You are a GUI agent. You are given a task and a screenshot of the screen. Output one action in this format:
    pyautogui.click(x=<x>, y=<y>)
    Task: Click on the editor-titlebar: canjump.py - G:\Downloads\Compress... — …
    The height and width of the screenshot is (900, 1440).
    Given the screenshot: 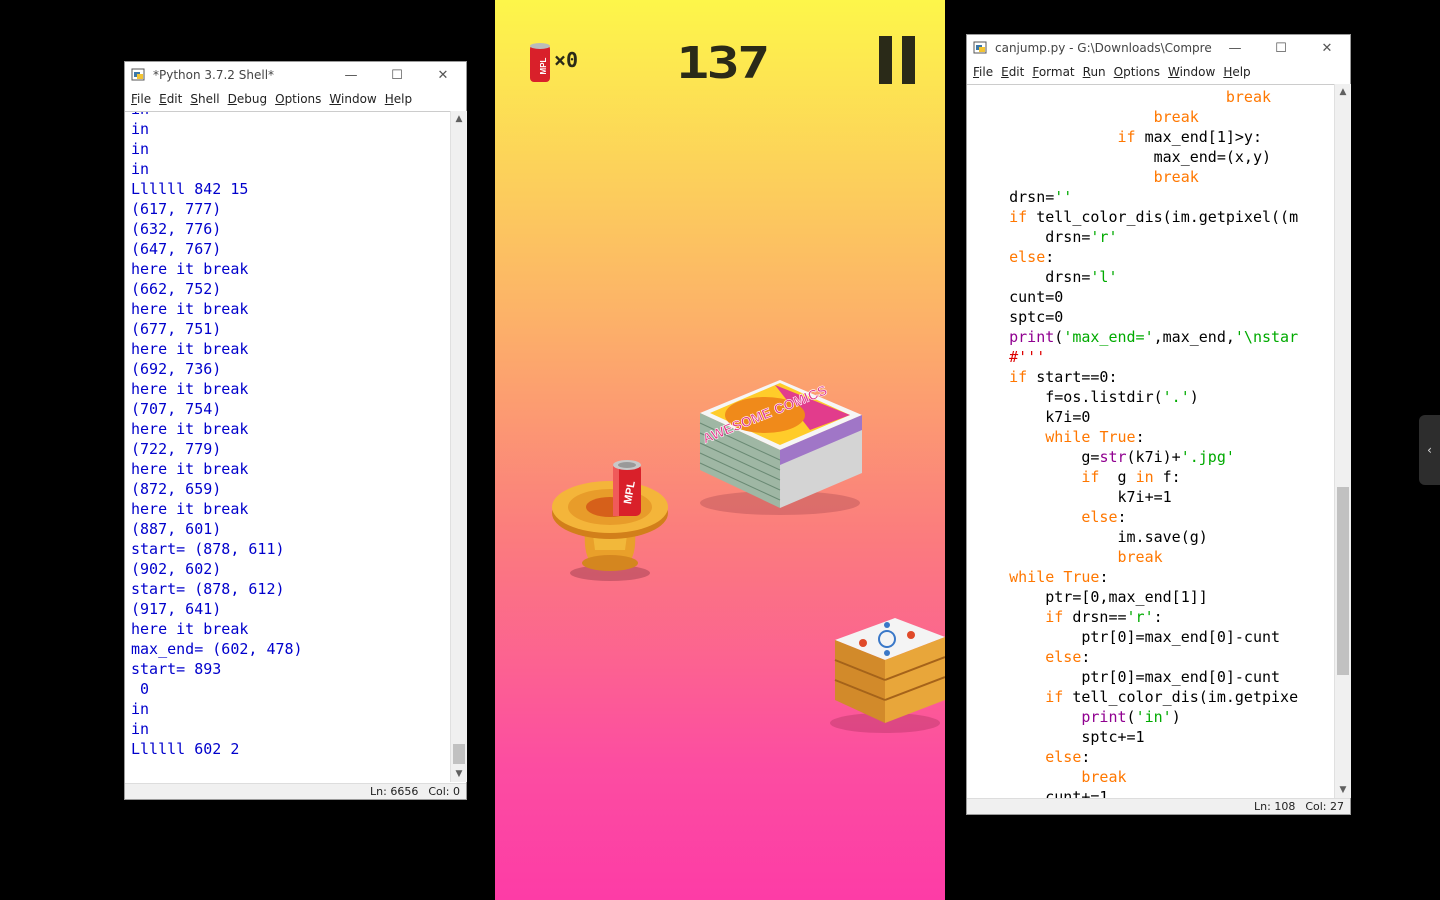 What is the action you would take?
    pyautogui.click(x=1158, y=48)
    